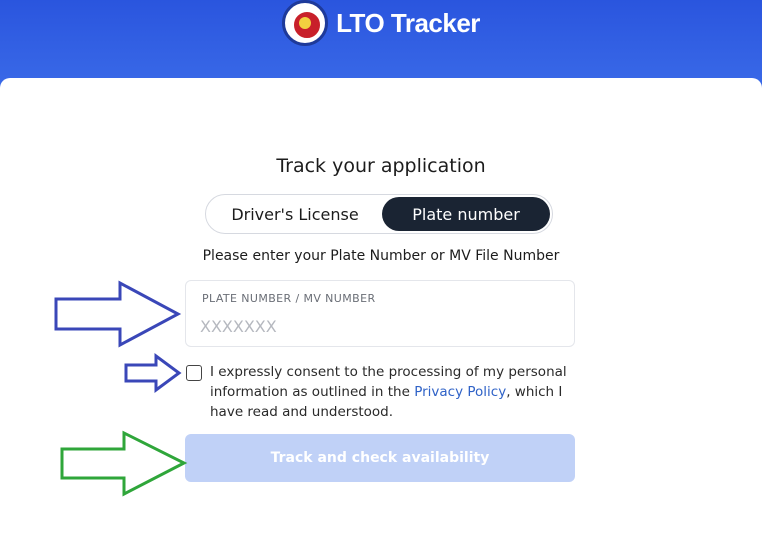 Image resolution: width=762 pixels, height=556 pixels. I want to click on tab-drivers-license: Driver's License, so click(295, 214).